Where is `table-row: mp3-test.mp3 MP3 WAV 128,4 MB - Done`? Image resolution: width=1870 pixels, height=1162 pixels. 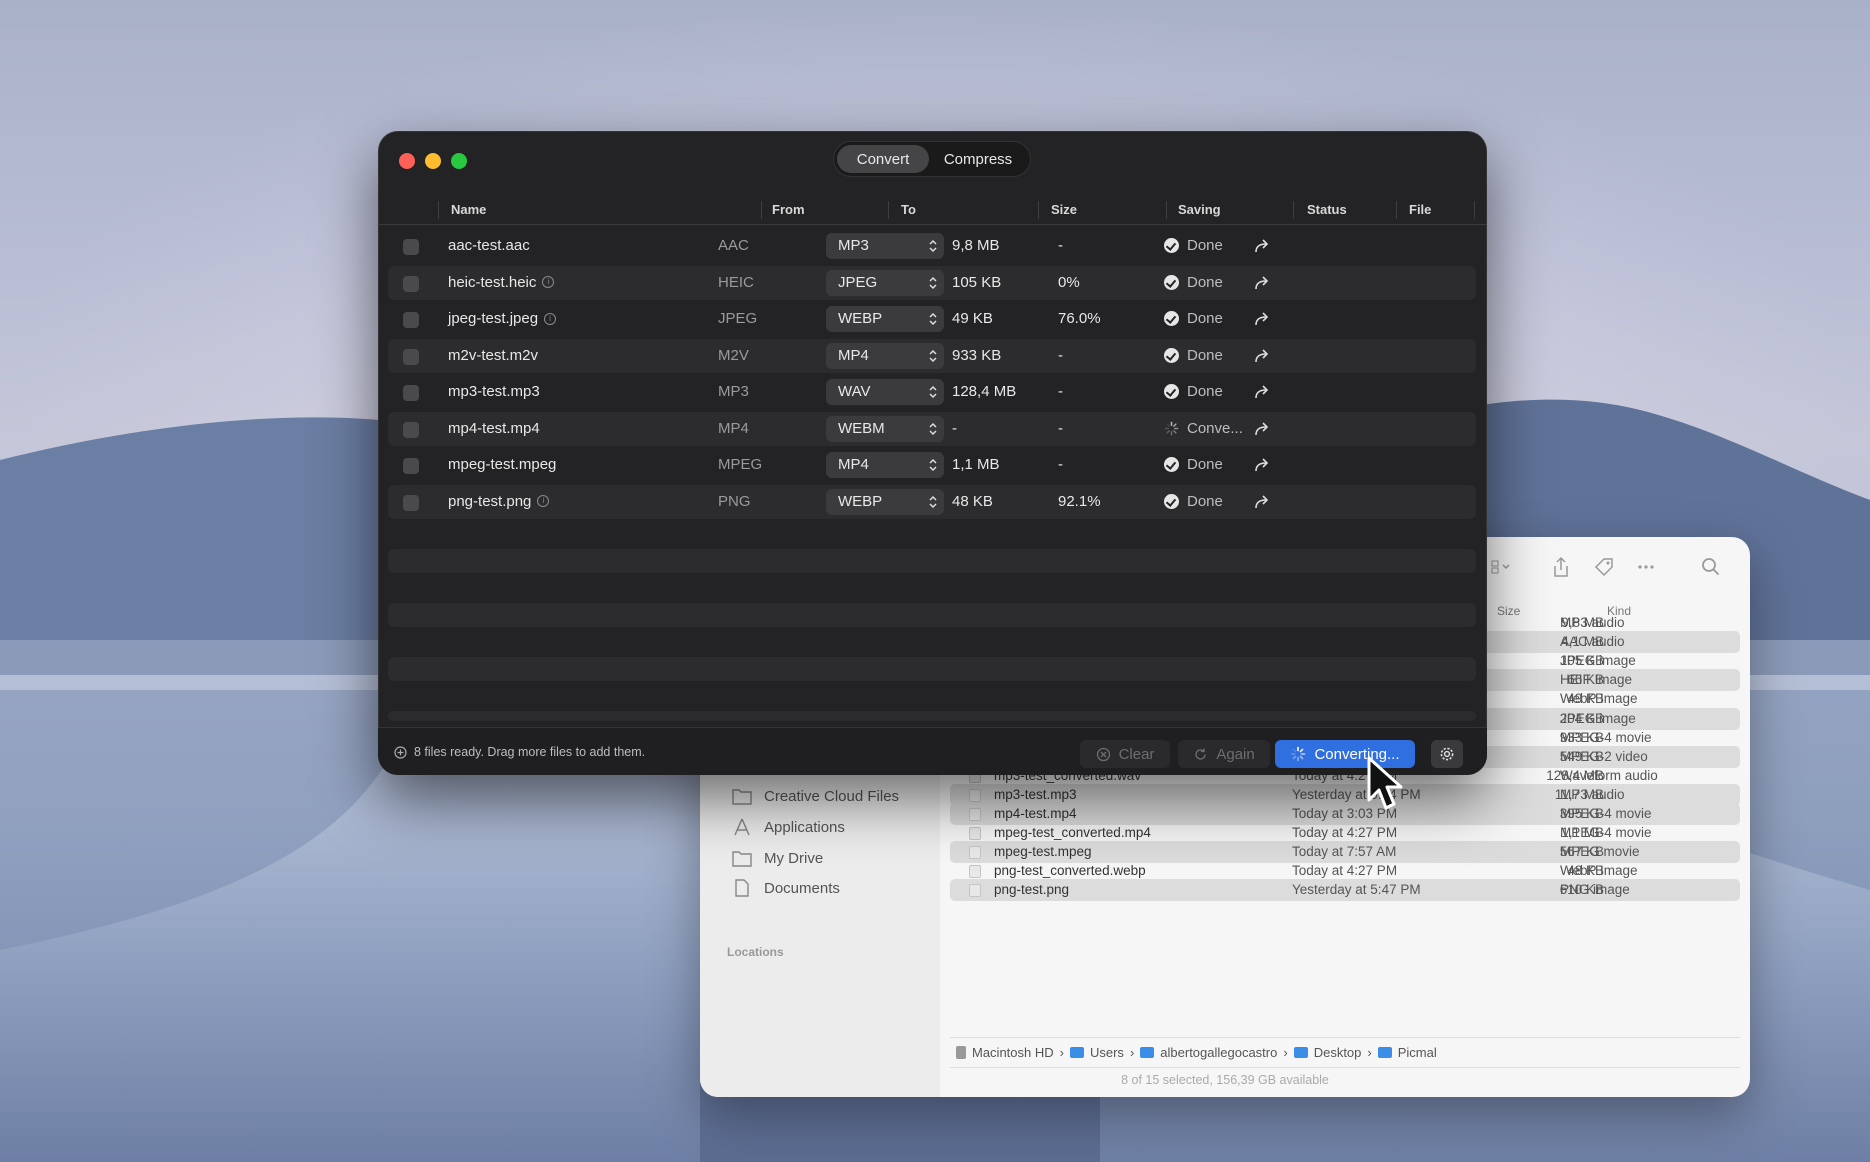 table-row: mp3-test.mp3 MP3 WAV 128,4 MB - Done is located at coordinates (932, 392).